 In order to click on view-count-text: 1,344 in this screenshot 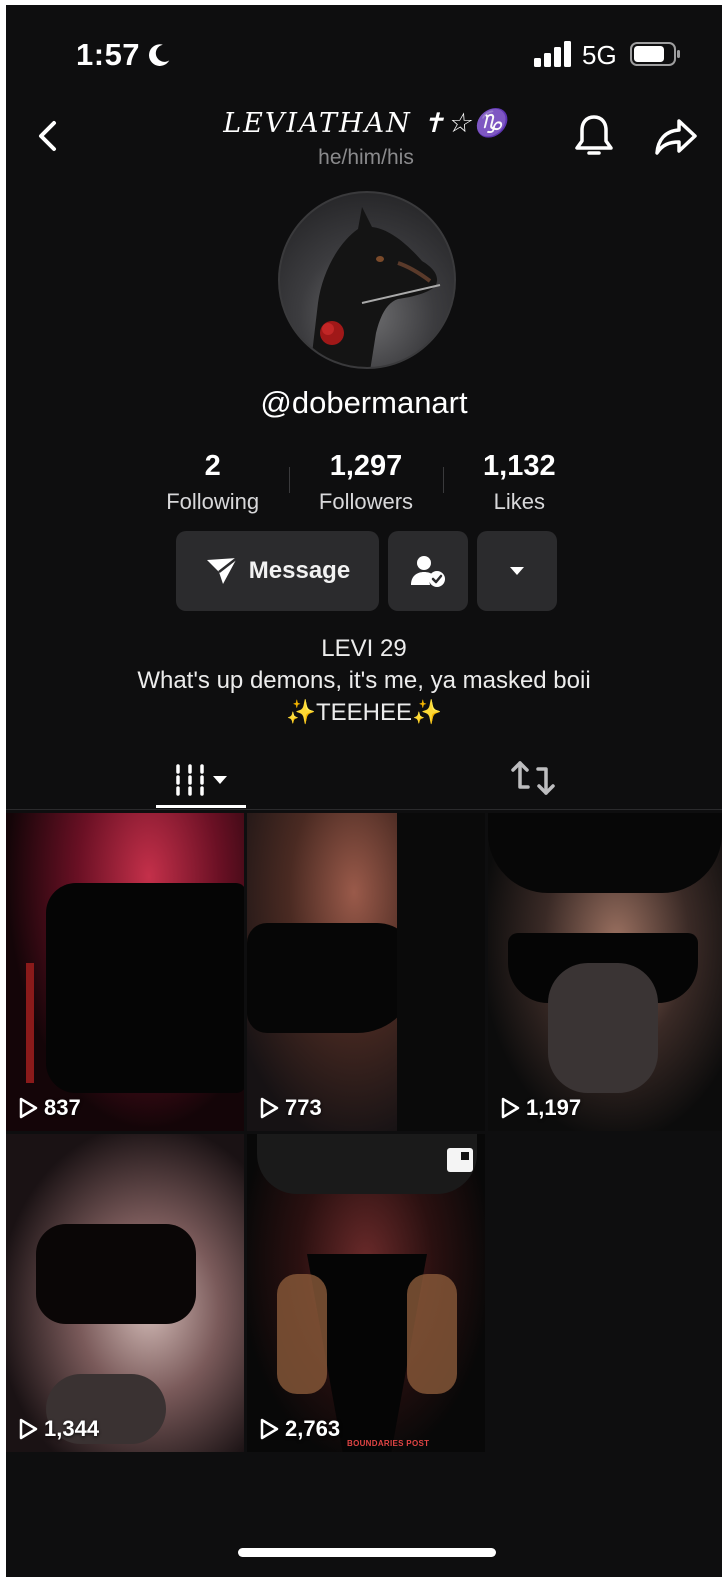, I will do `click(72, 1428)`.